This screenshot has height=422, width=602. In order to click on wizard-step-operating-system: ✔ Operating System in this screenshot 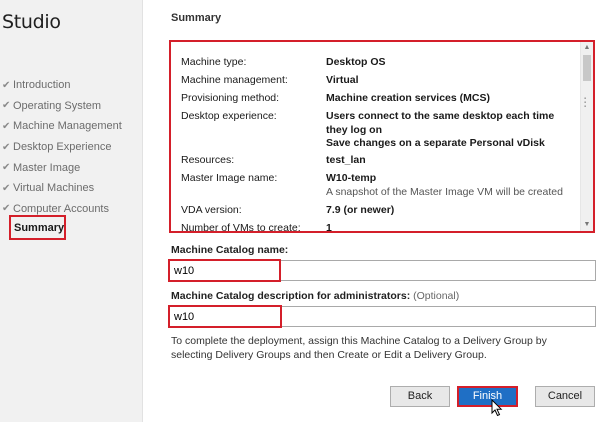, I will do `click(62, 106)`.